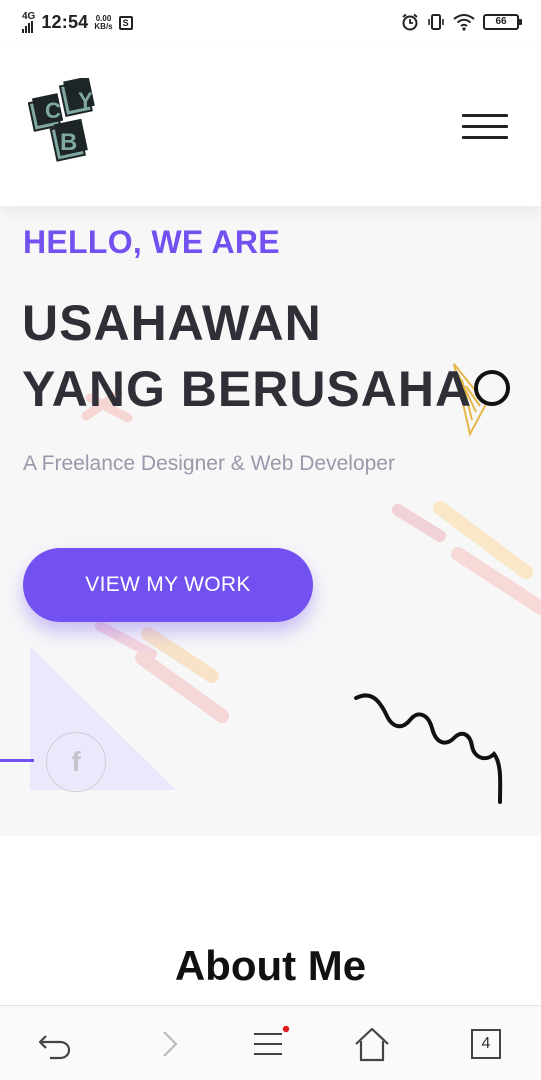 The height and width of the screenshot is (1080, 541). What do you see at coordinates (65, 22) in the screenshot?
I see `clock: 12:54` at bounding box center [65, 22].